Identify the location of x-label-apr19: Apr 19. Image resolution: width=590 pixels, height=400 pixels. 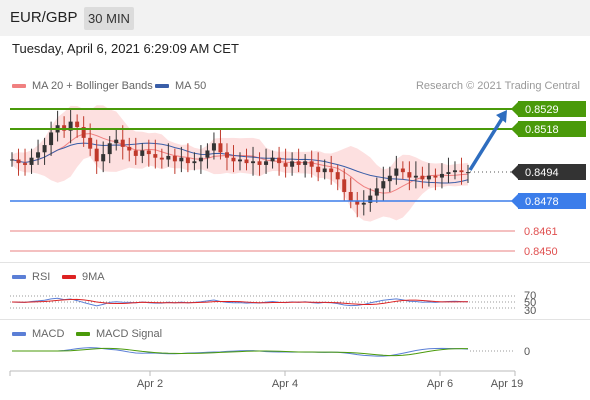
(507, 384).